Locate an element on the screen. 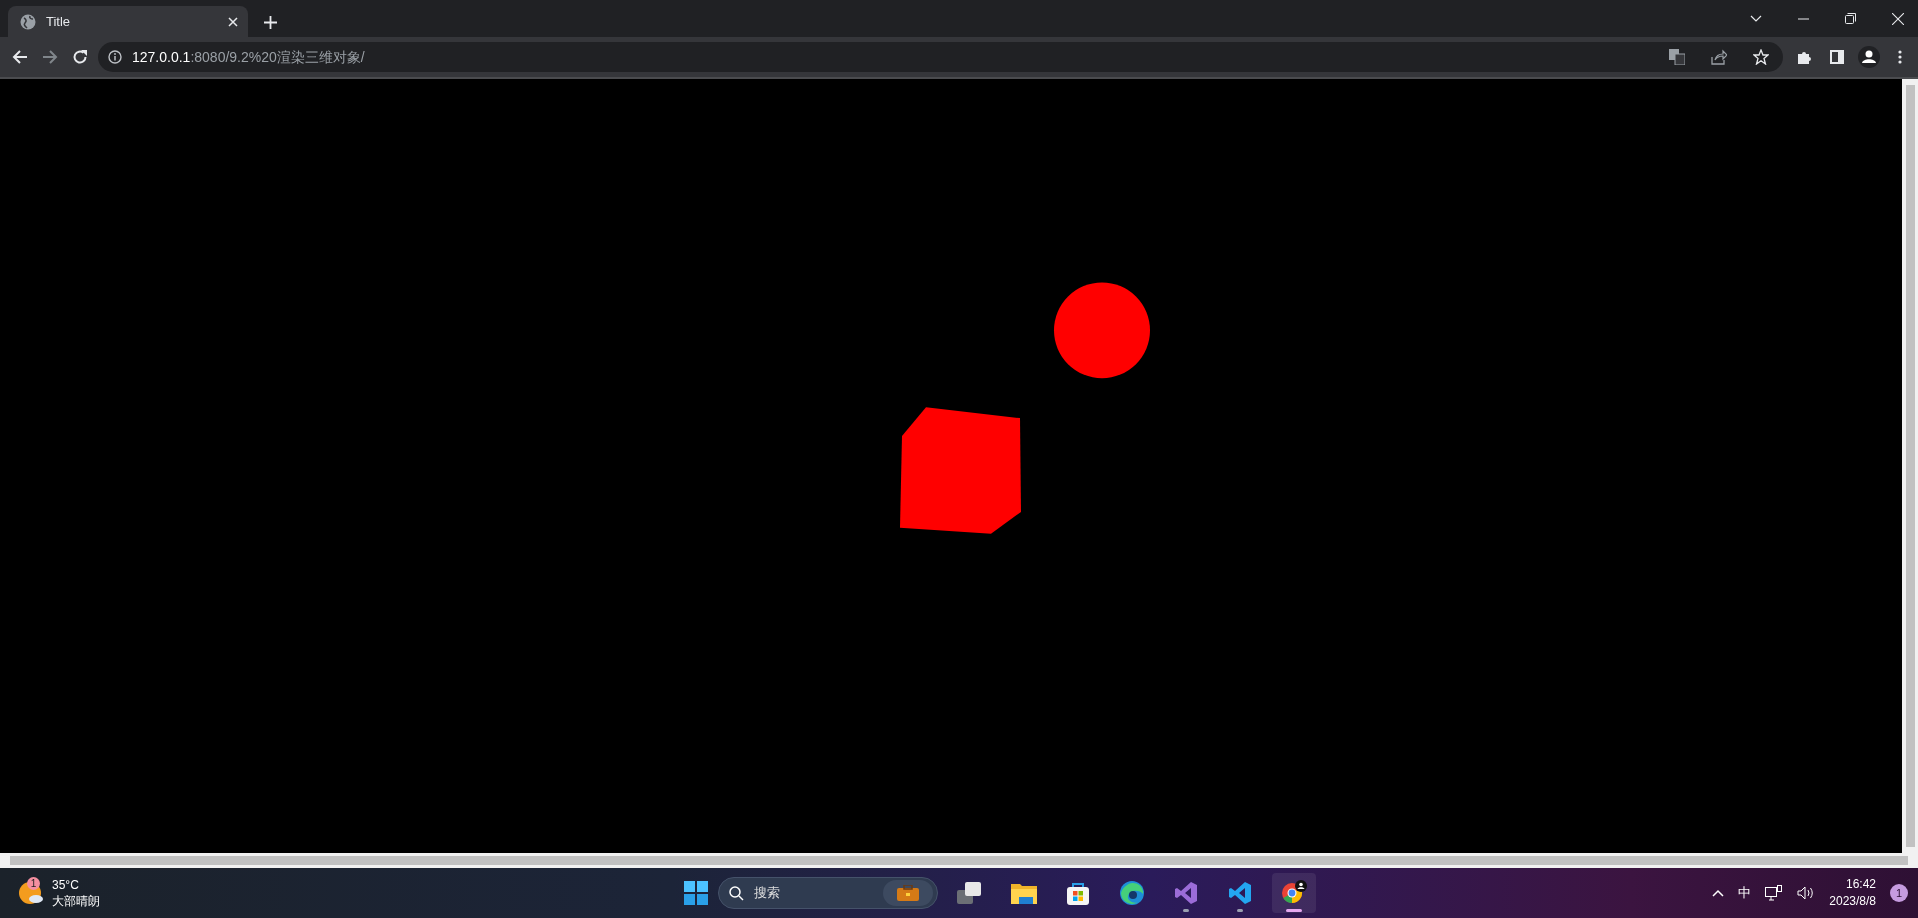  close-icon is located at coordinates (1898, 18).